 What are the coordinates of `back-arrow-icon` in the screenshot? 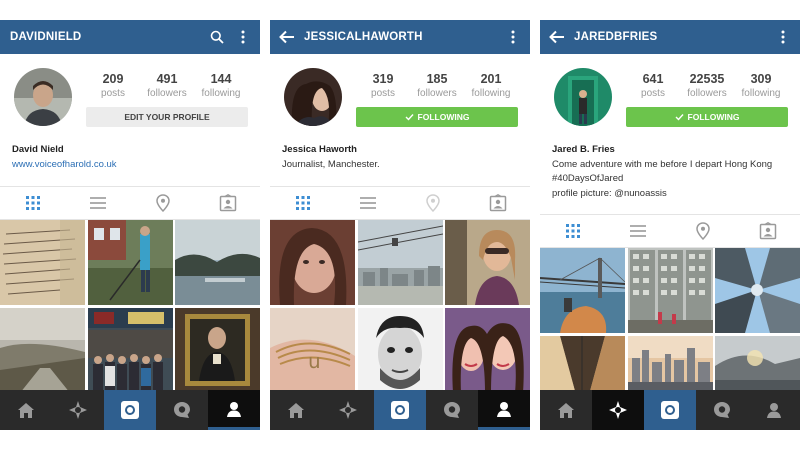 It's located at (286, 37).